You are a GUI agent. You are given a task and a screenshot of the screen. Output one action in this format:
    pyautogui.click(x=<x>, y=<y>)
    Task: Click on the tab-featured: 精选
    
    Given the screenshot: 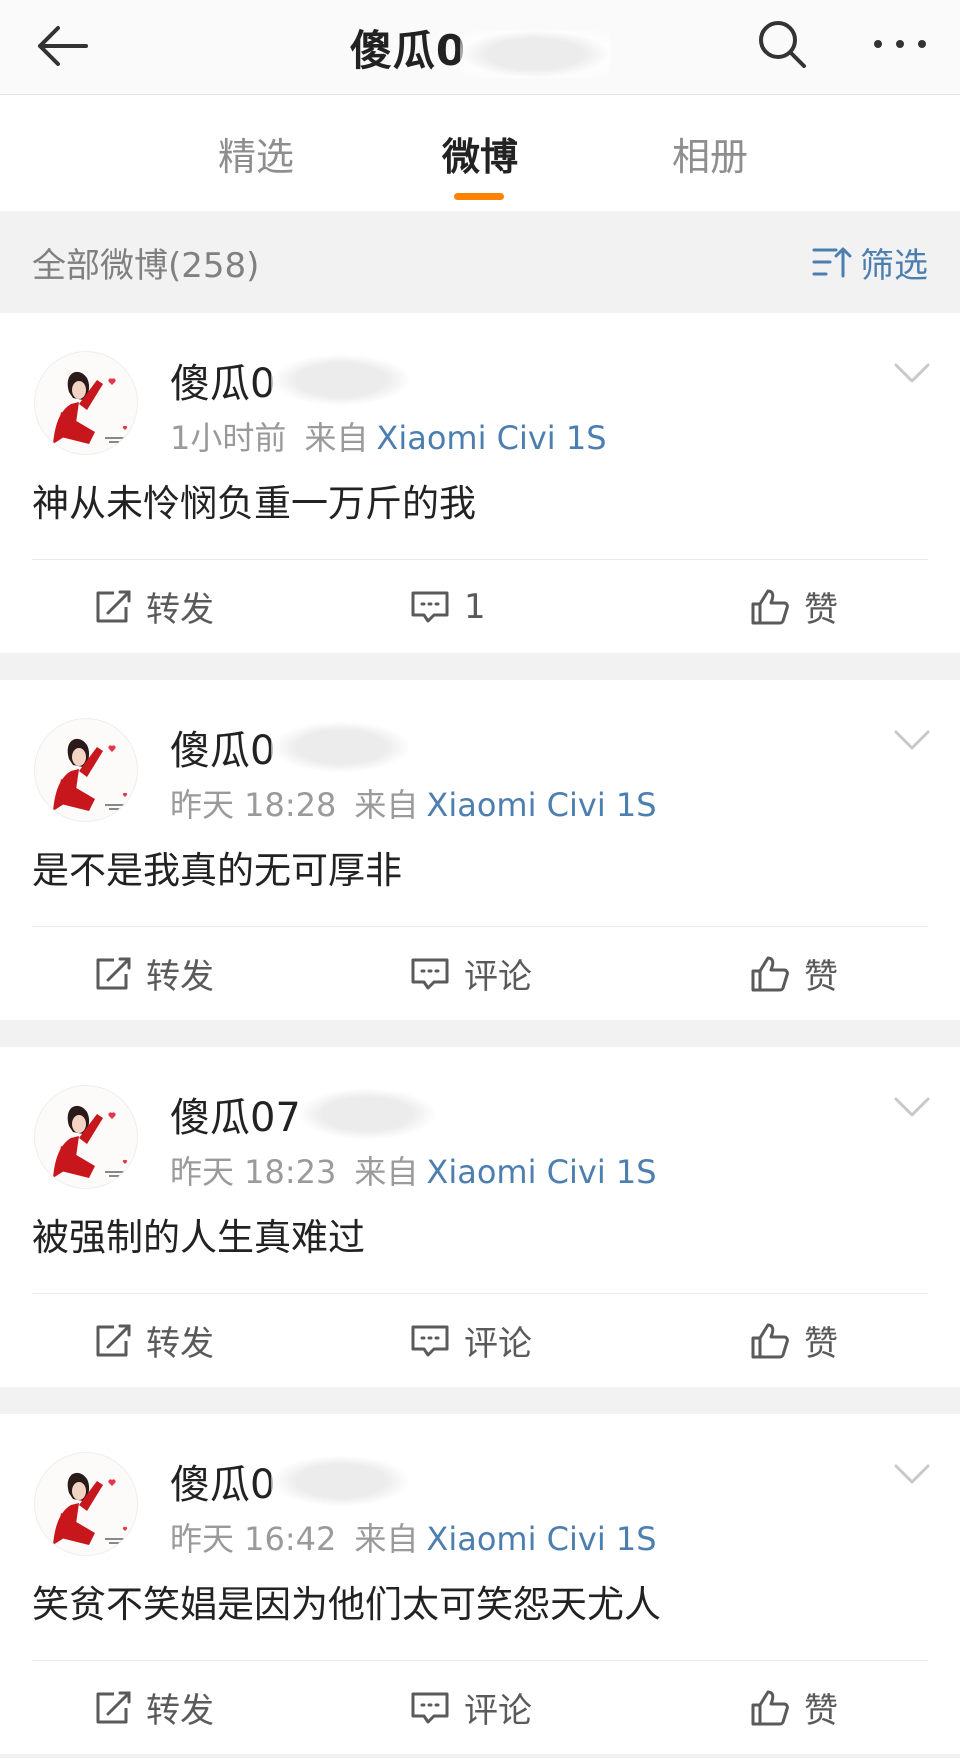 What is the action you would take?
    pyautogui.click(x=256, y=153)
    